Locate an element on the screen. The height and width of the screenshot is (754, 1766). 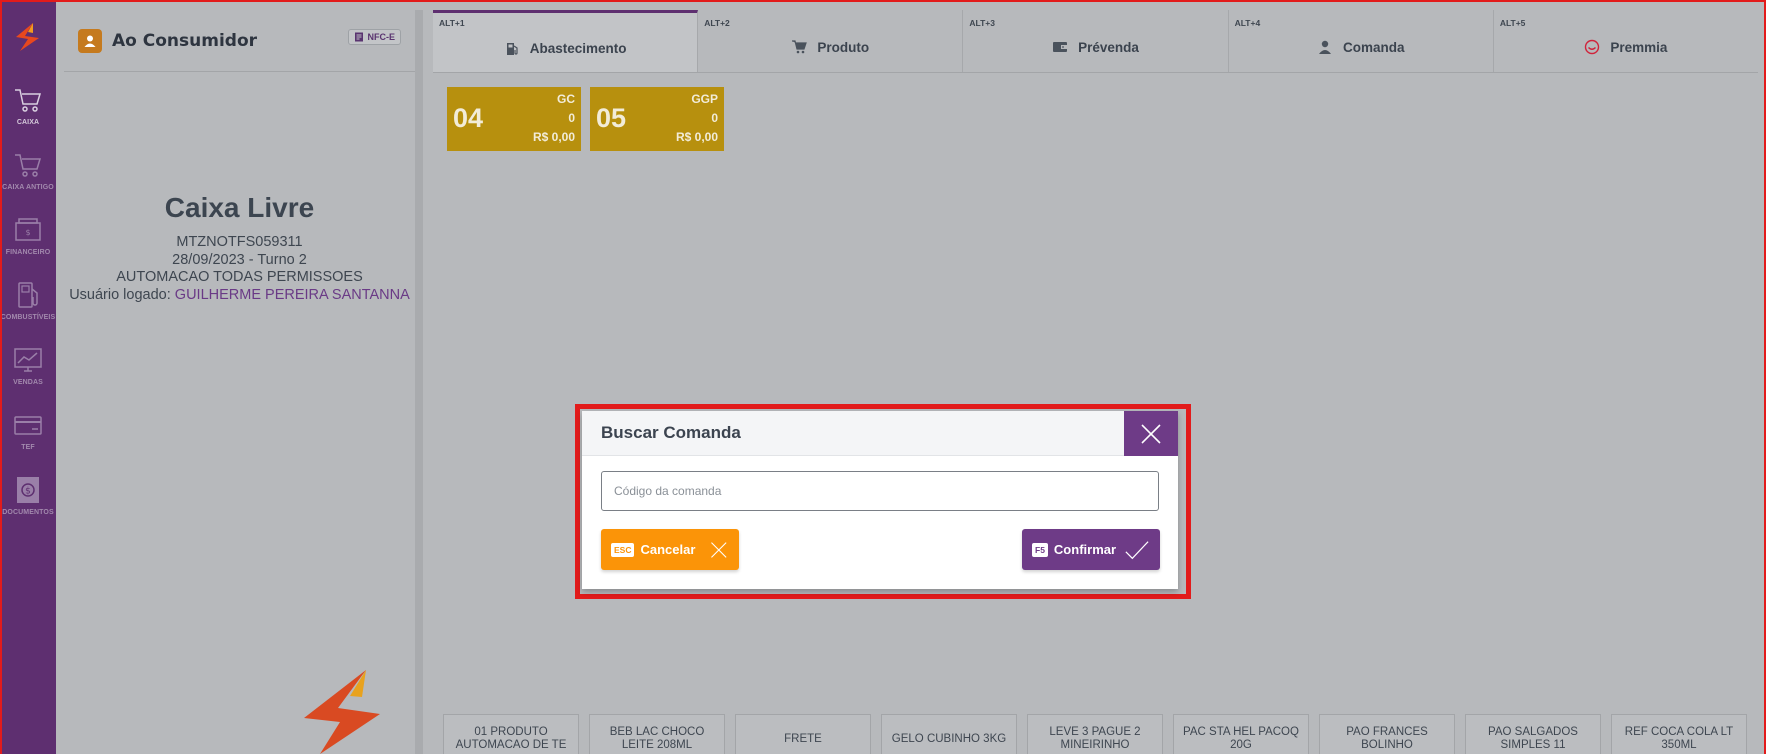
confirm-button: F5 Confirmar is located at coordinates (1091, 549).